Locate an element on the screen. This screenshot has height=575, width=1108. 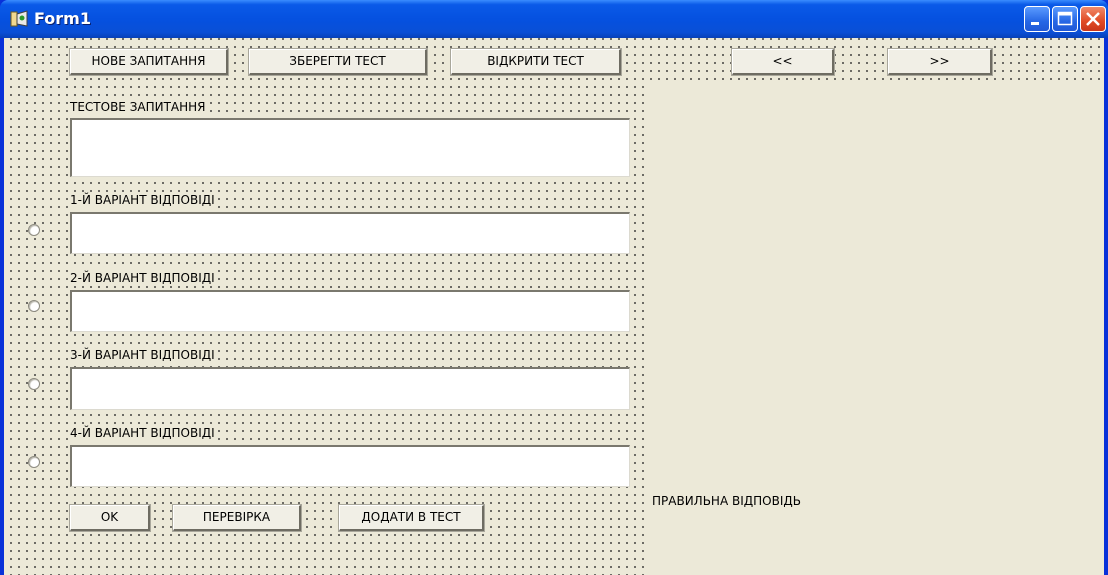
answer-4-label: 4-Й ВАРІАНТ ВІДПОВІДІ is located at coordinates (143, 433).